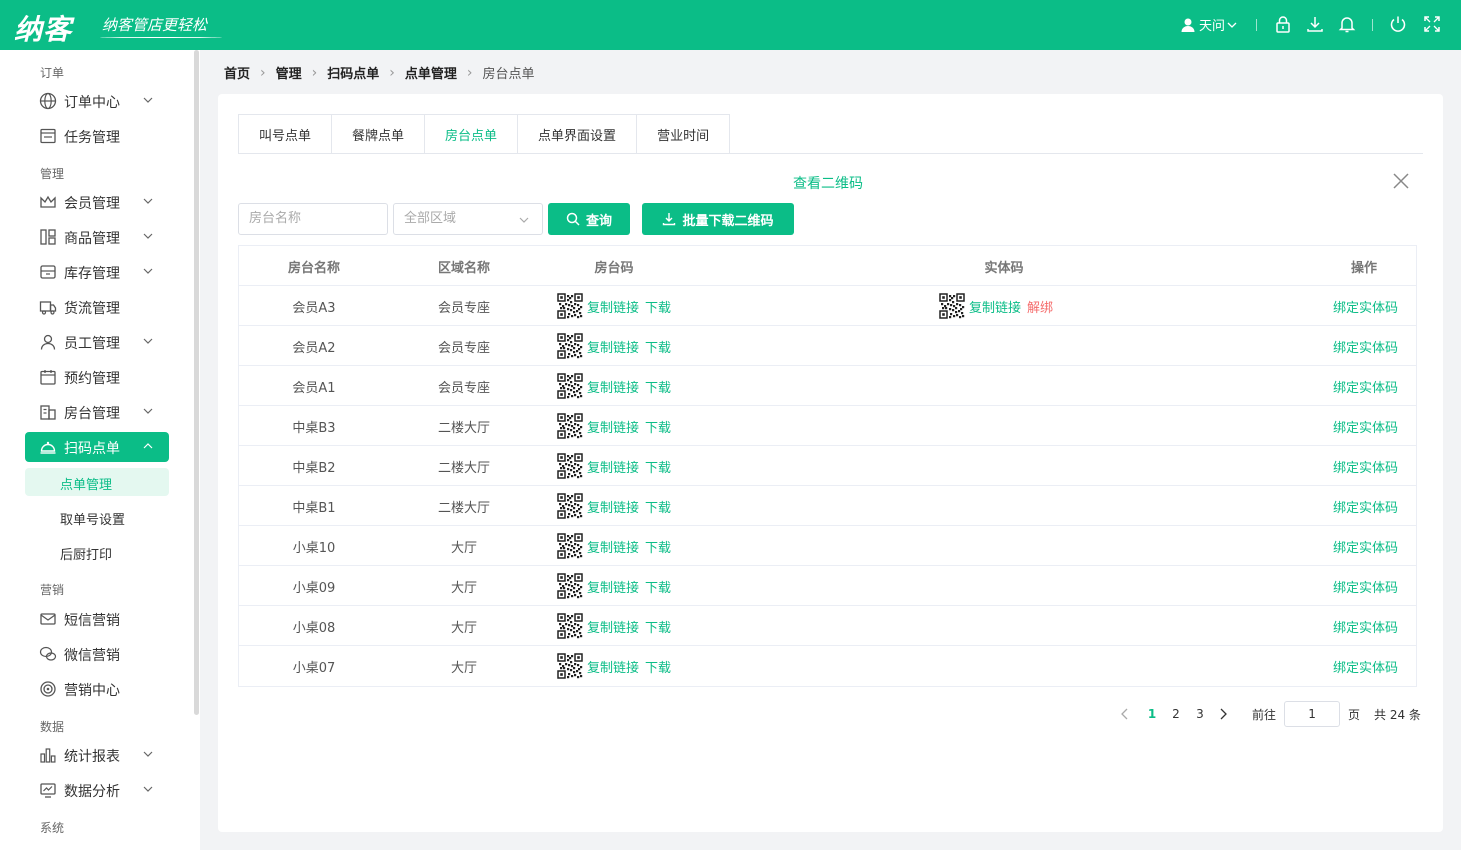 Image resolution: width=1461 pixels, height=850 pixels. What do you see at coordinates (1315, 24) in the screenshot?
I see `download-icon` at bounding box center [1315, 24].